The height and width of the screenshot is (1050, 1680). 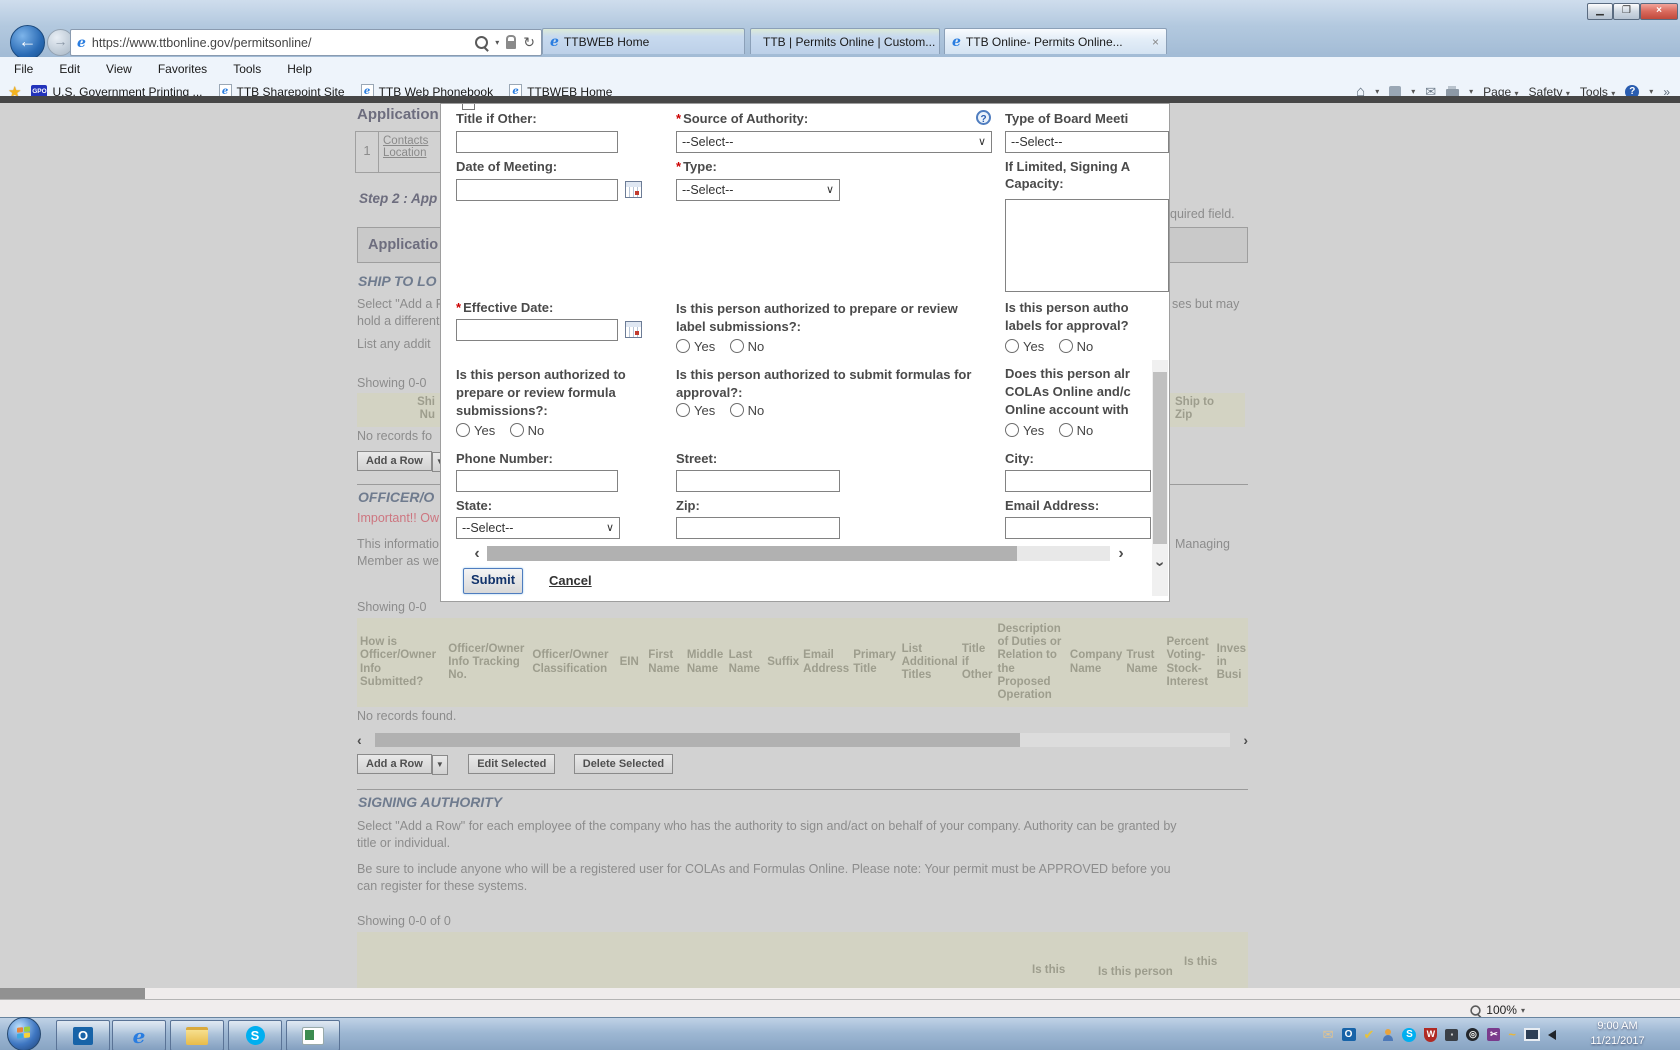 I want to click on ship-text-line2: hold a different, so click(x=398, y=321).